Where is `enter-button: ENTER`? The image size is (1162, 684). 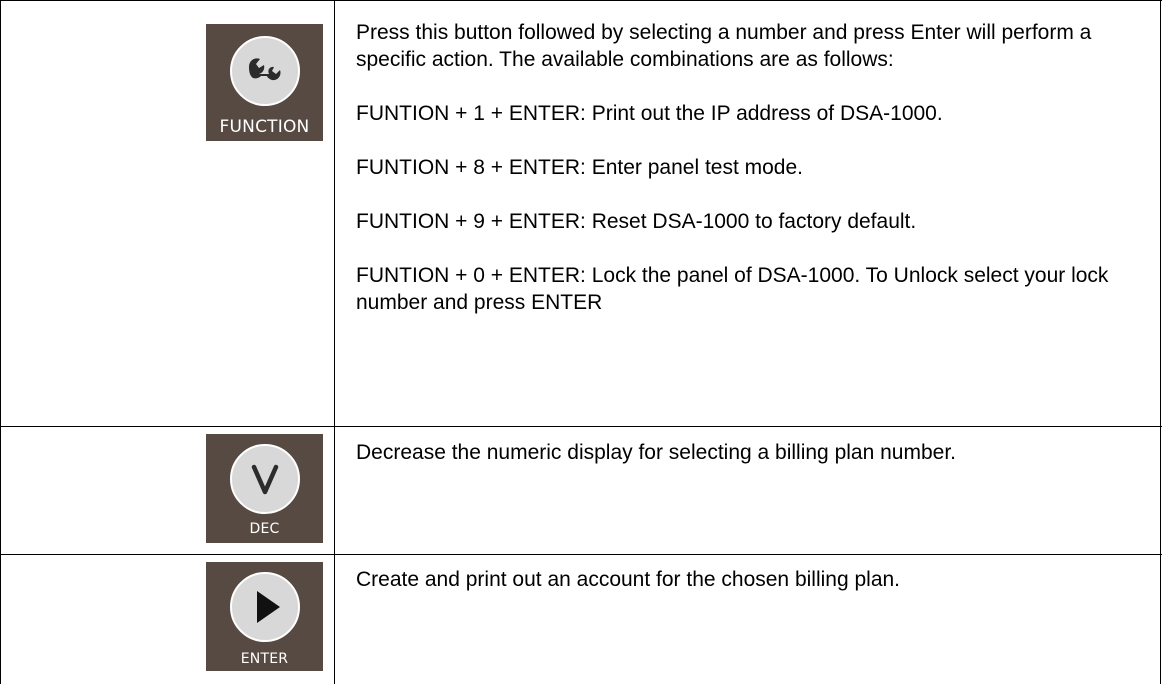 enter-button: ENTER is located at coordinates (264, 616).